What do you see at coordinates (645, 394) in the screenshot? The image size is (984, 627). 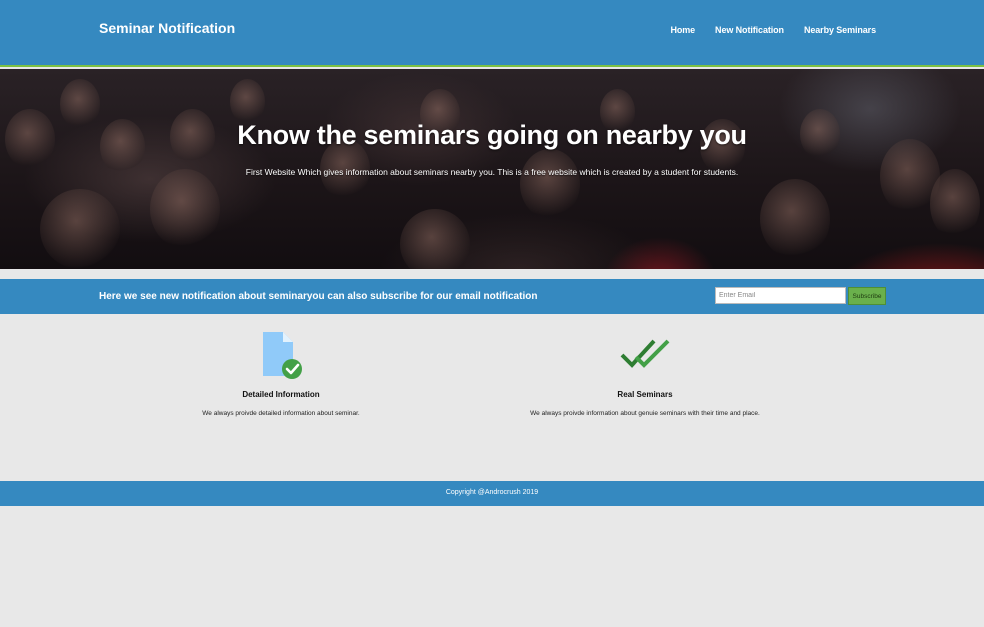 I see `feature-title: Real Seminars` at bounding box center [645, 394].